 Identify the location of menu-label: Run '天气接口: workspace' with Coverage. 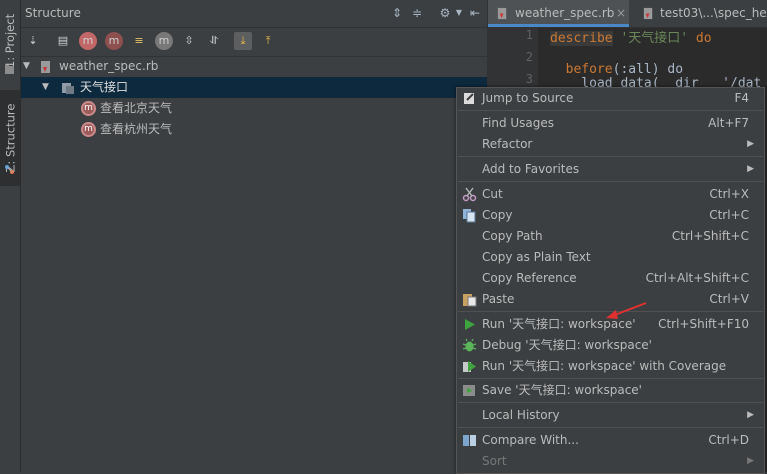
(604, 366).